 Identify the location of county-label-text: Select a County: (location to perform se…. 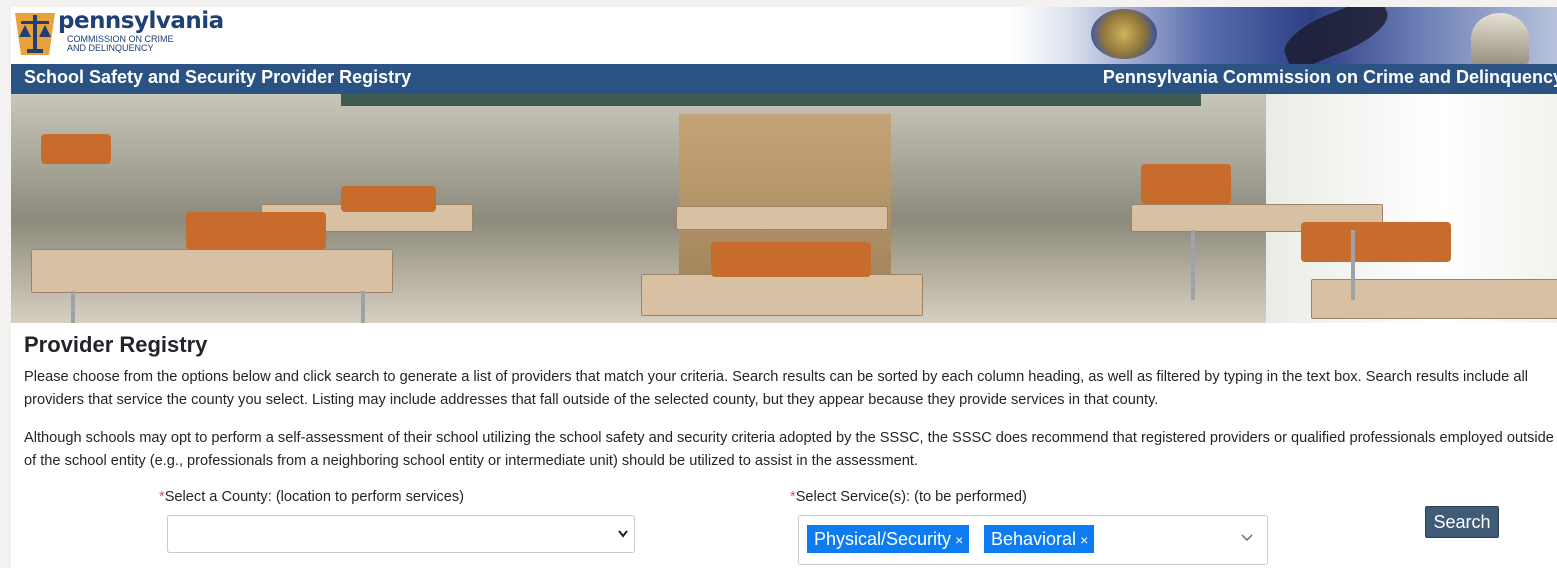
(314, 497).